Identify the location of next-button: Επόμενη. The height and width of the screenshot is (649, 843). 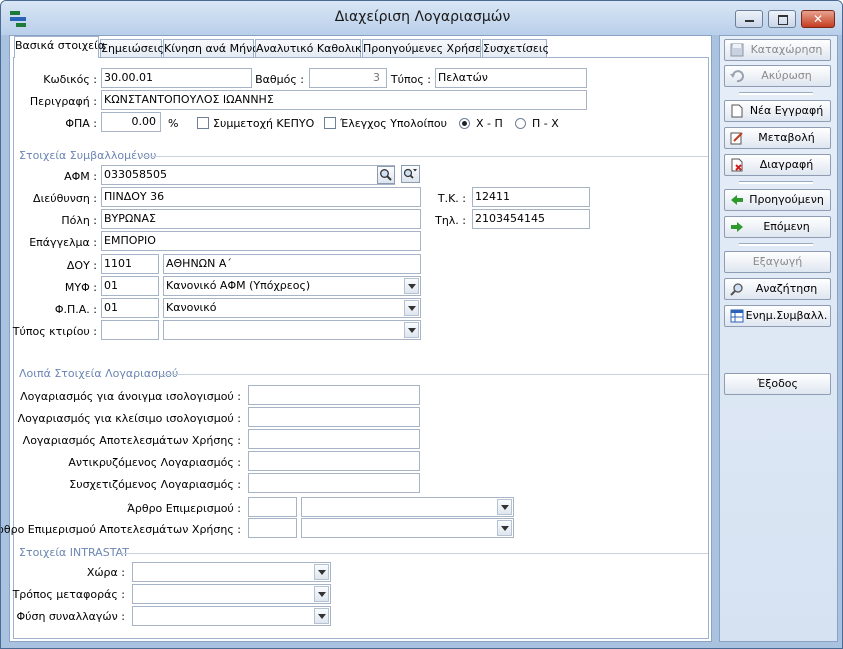
(777, 227).